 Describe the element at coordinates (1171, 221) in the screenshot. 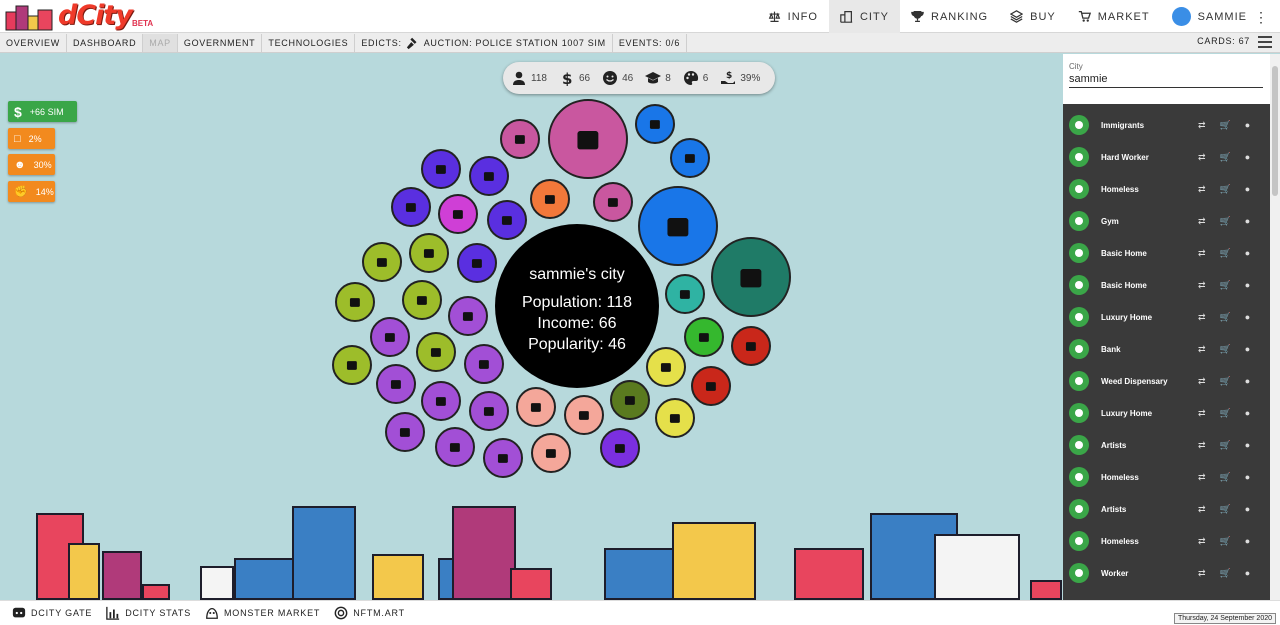

I see `card-list-item: Gym ⇄ 🛒 ●` at that location.